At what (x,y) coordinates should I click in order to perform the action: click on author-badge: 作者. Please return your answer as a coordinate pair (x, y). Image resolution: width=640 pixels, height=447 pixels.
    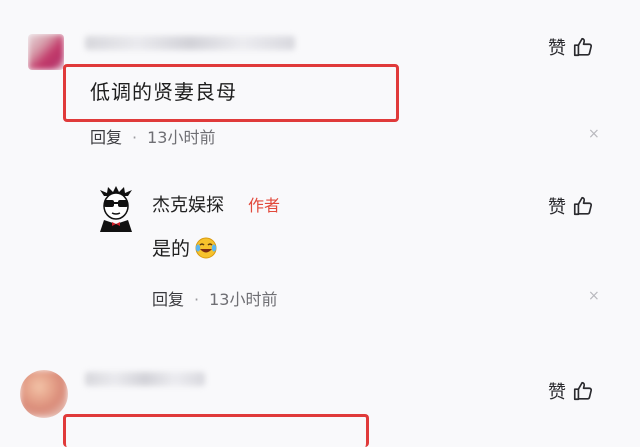
    Looking at the image, I should click on (264, 205).